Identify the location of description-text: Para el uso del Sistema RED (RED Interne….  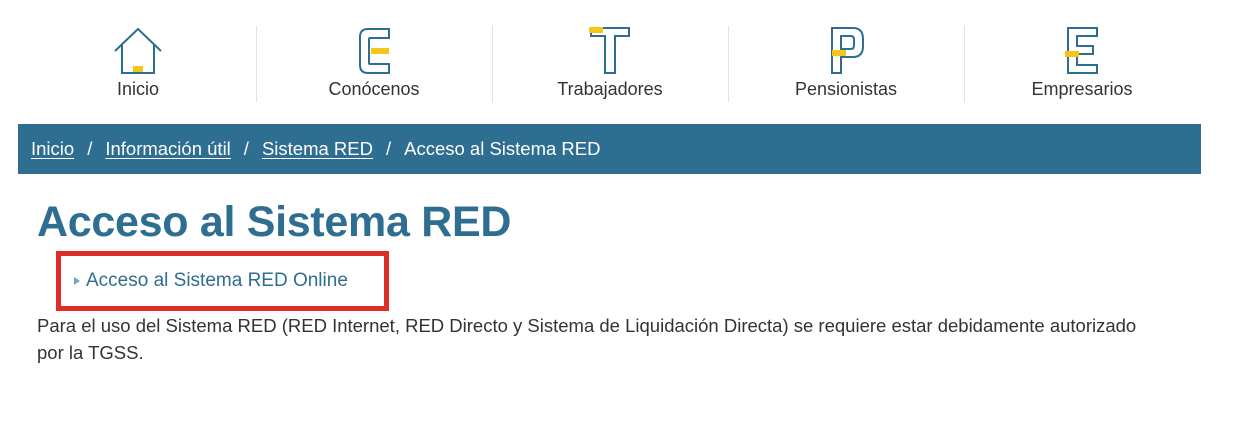
(587, 339).